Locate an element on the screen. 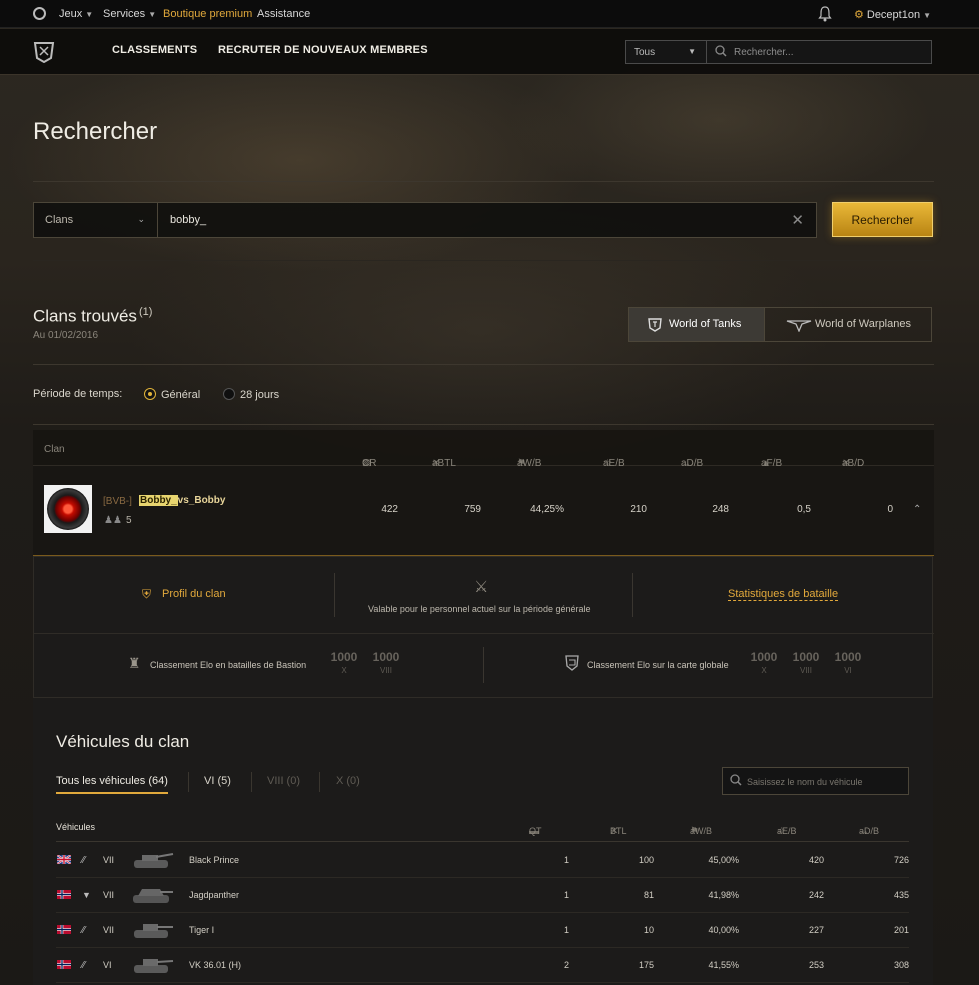 The width and height of the screenshot is (979, 985). clans-portal-emblem-icon is located at coordinates (44, 51).